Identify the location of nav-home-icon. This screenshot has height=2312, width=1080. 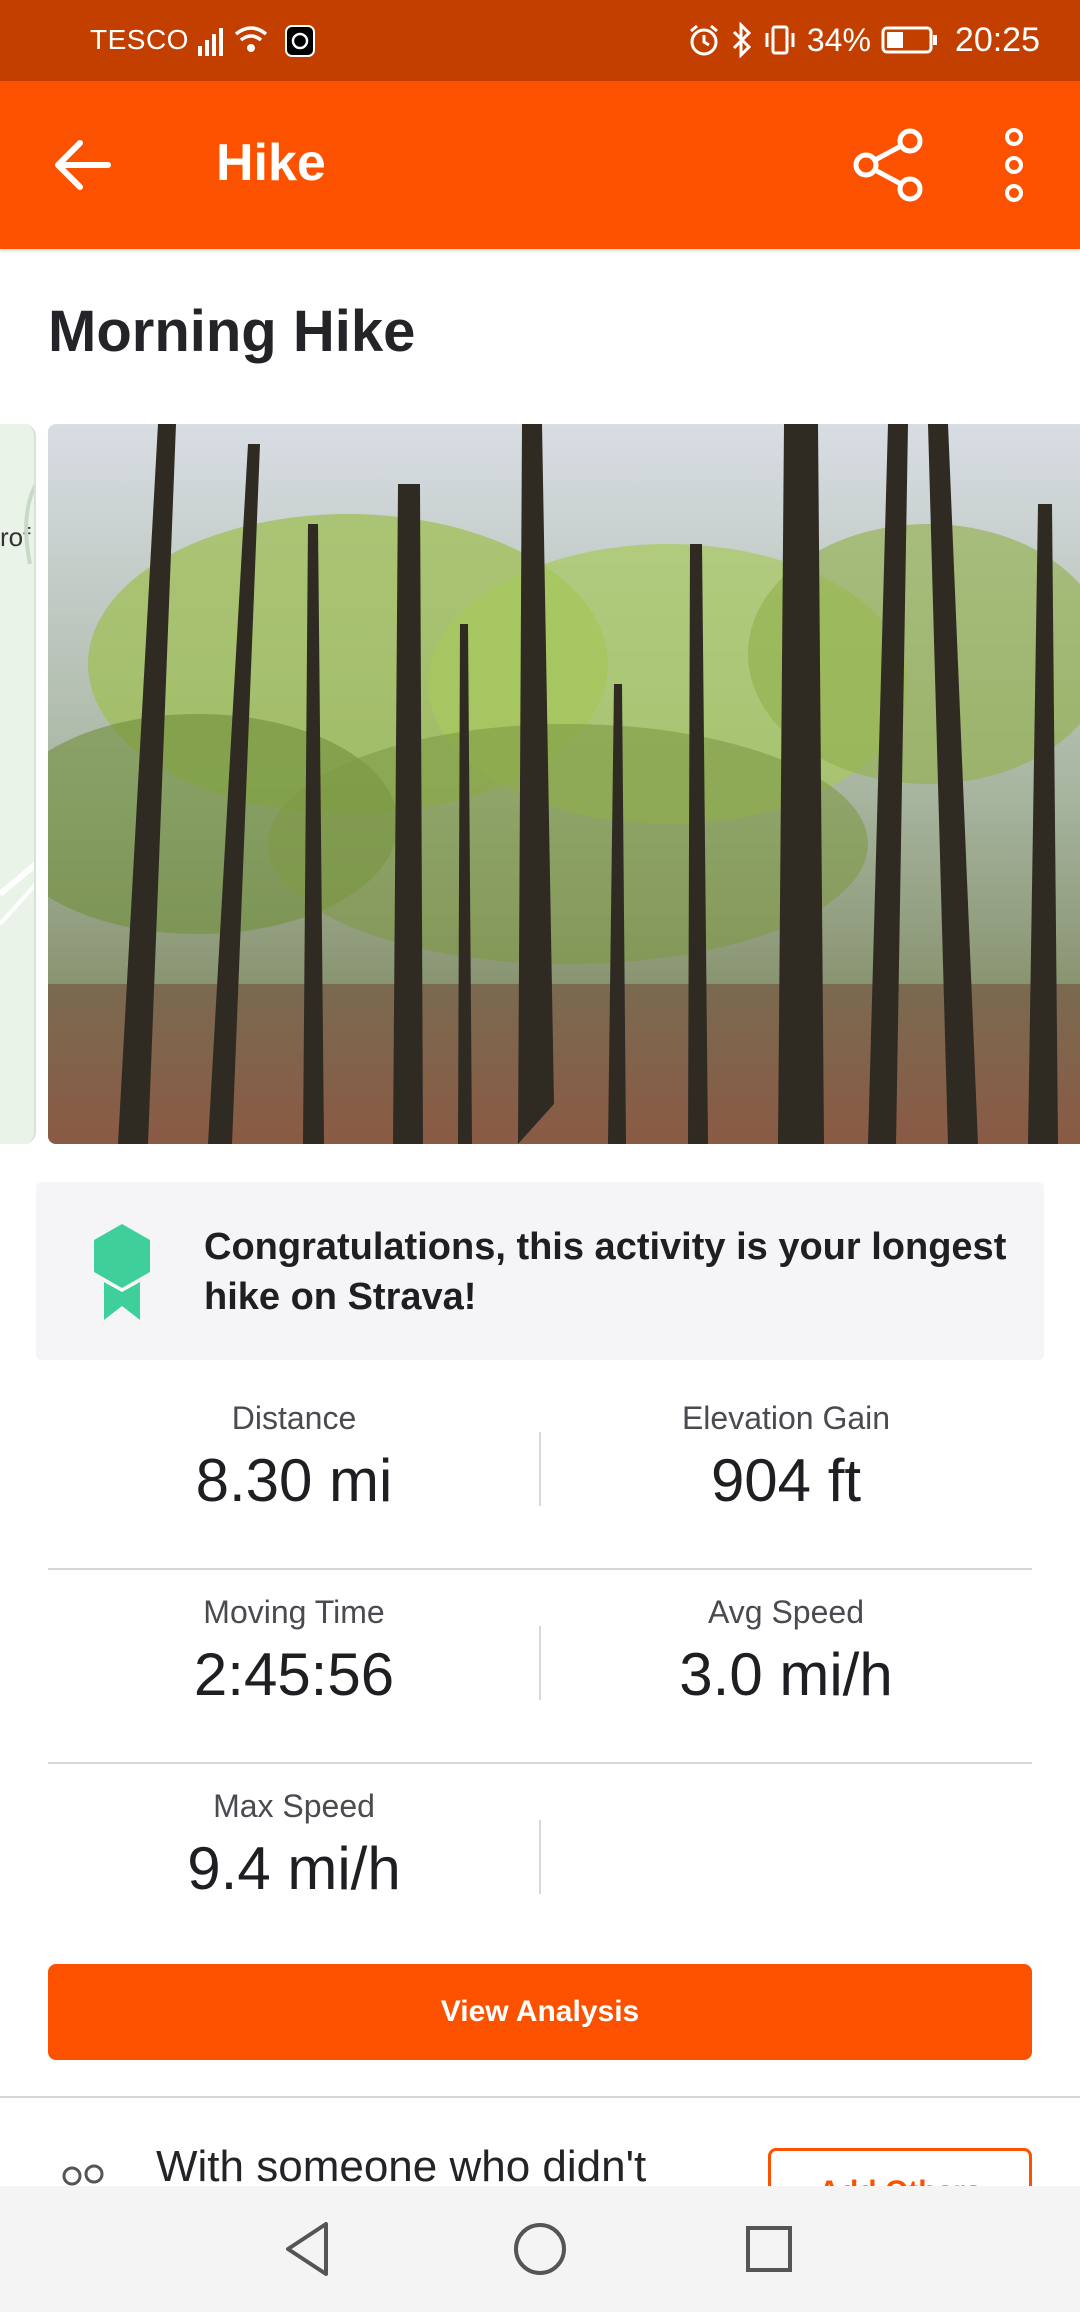
(540, 2249).